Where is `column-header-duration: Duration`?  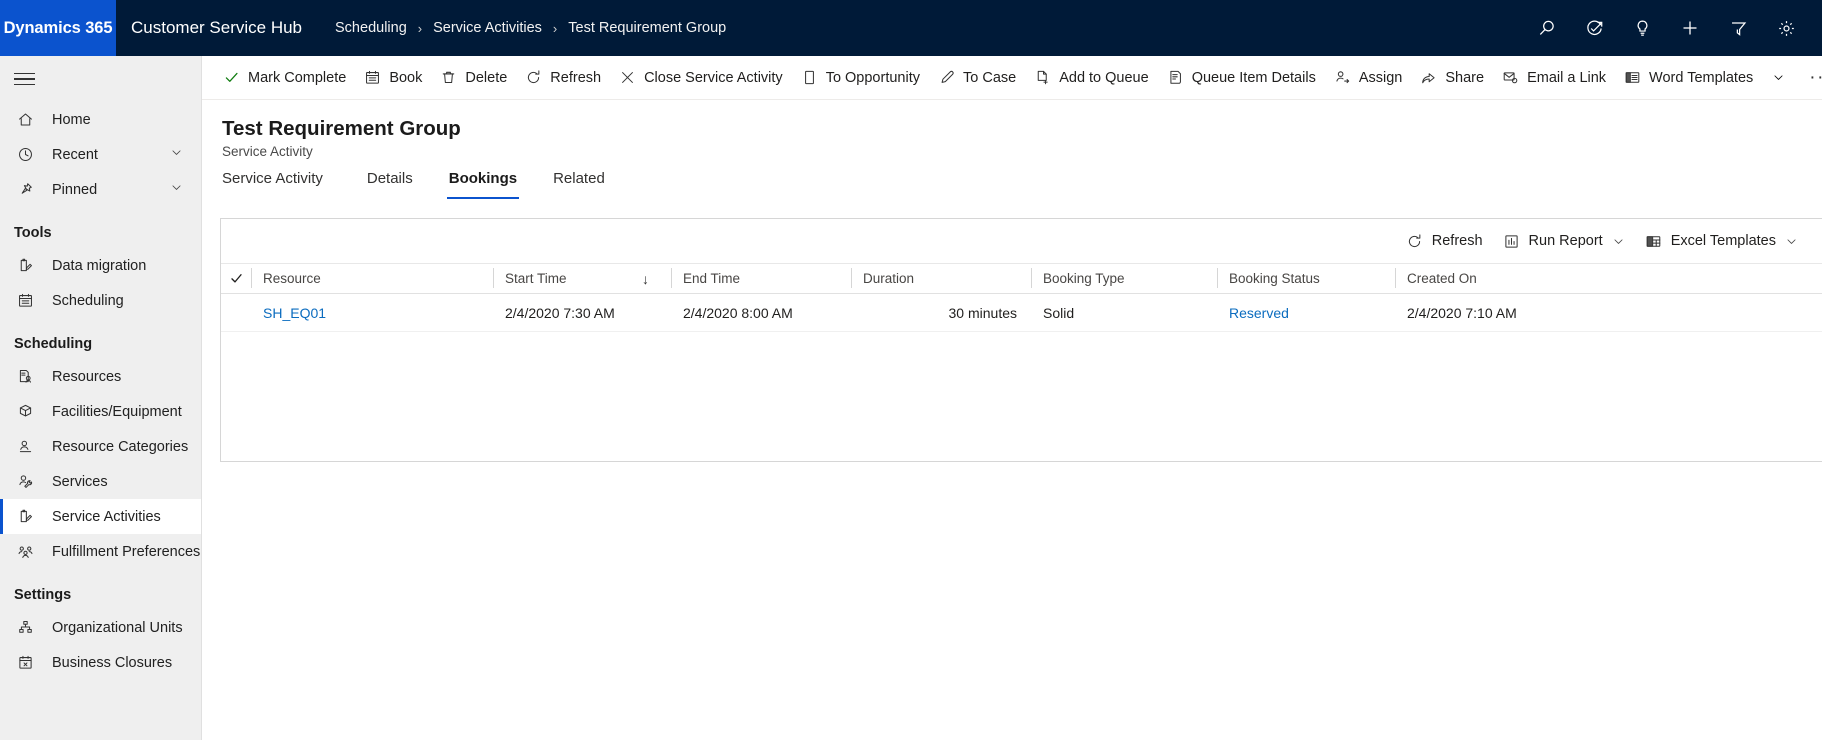
column-header-duration: Duration is located at coordinates (941, 278).